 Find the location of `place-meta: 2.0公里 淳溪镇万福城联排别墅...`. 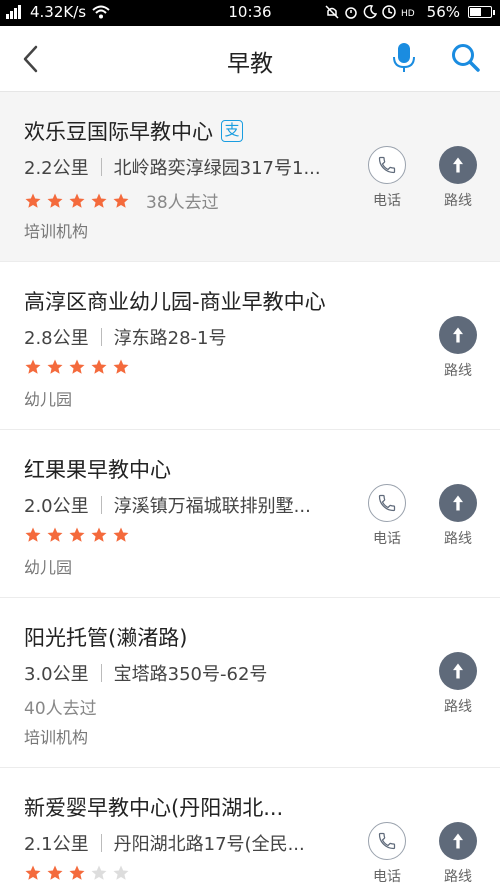

place-meta: 2.0公里 淳溪镇万福城联排别墅... is located at coordinates (167, 505).